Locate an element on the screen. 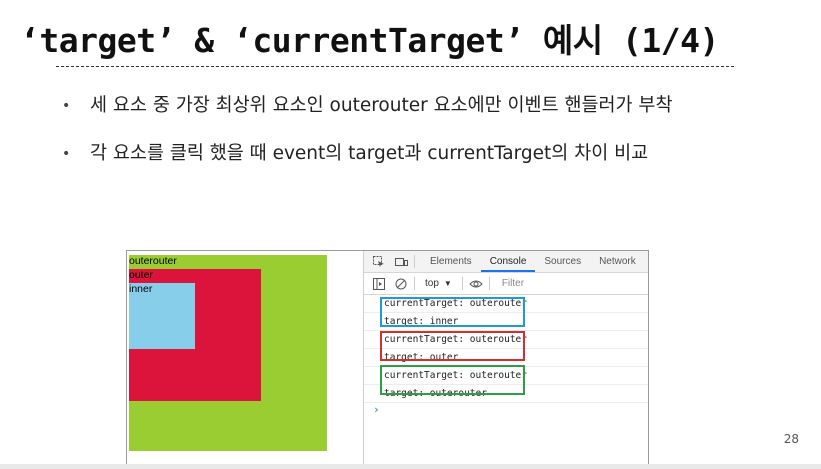 The height and width of the screenshot is (469, 821). demo-page: outerouter outer inner is located at coordinates (245, 358).